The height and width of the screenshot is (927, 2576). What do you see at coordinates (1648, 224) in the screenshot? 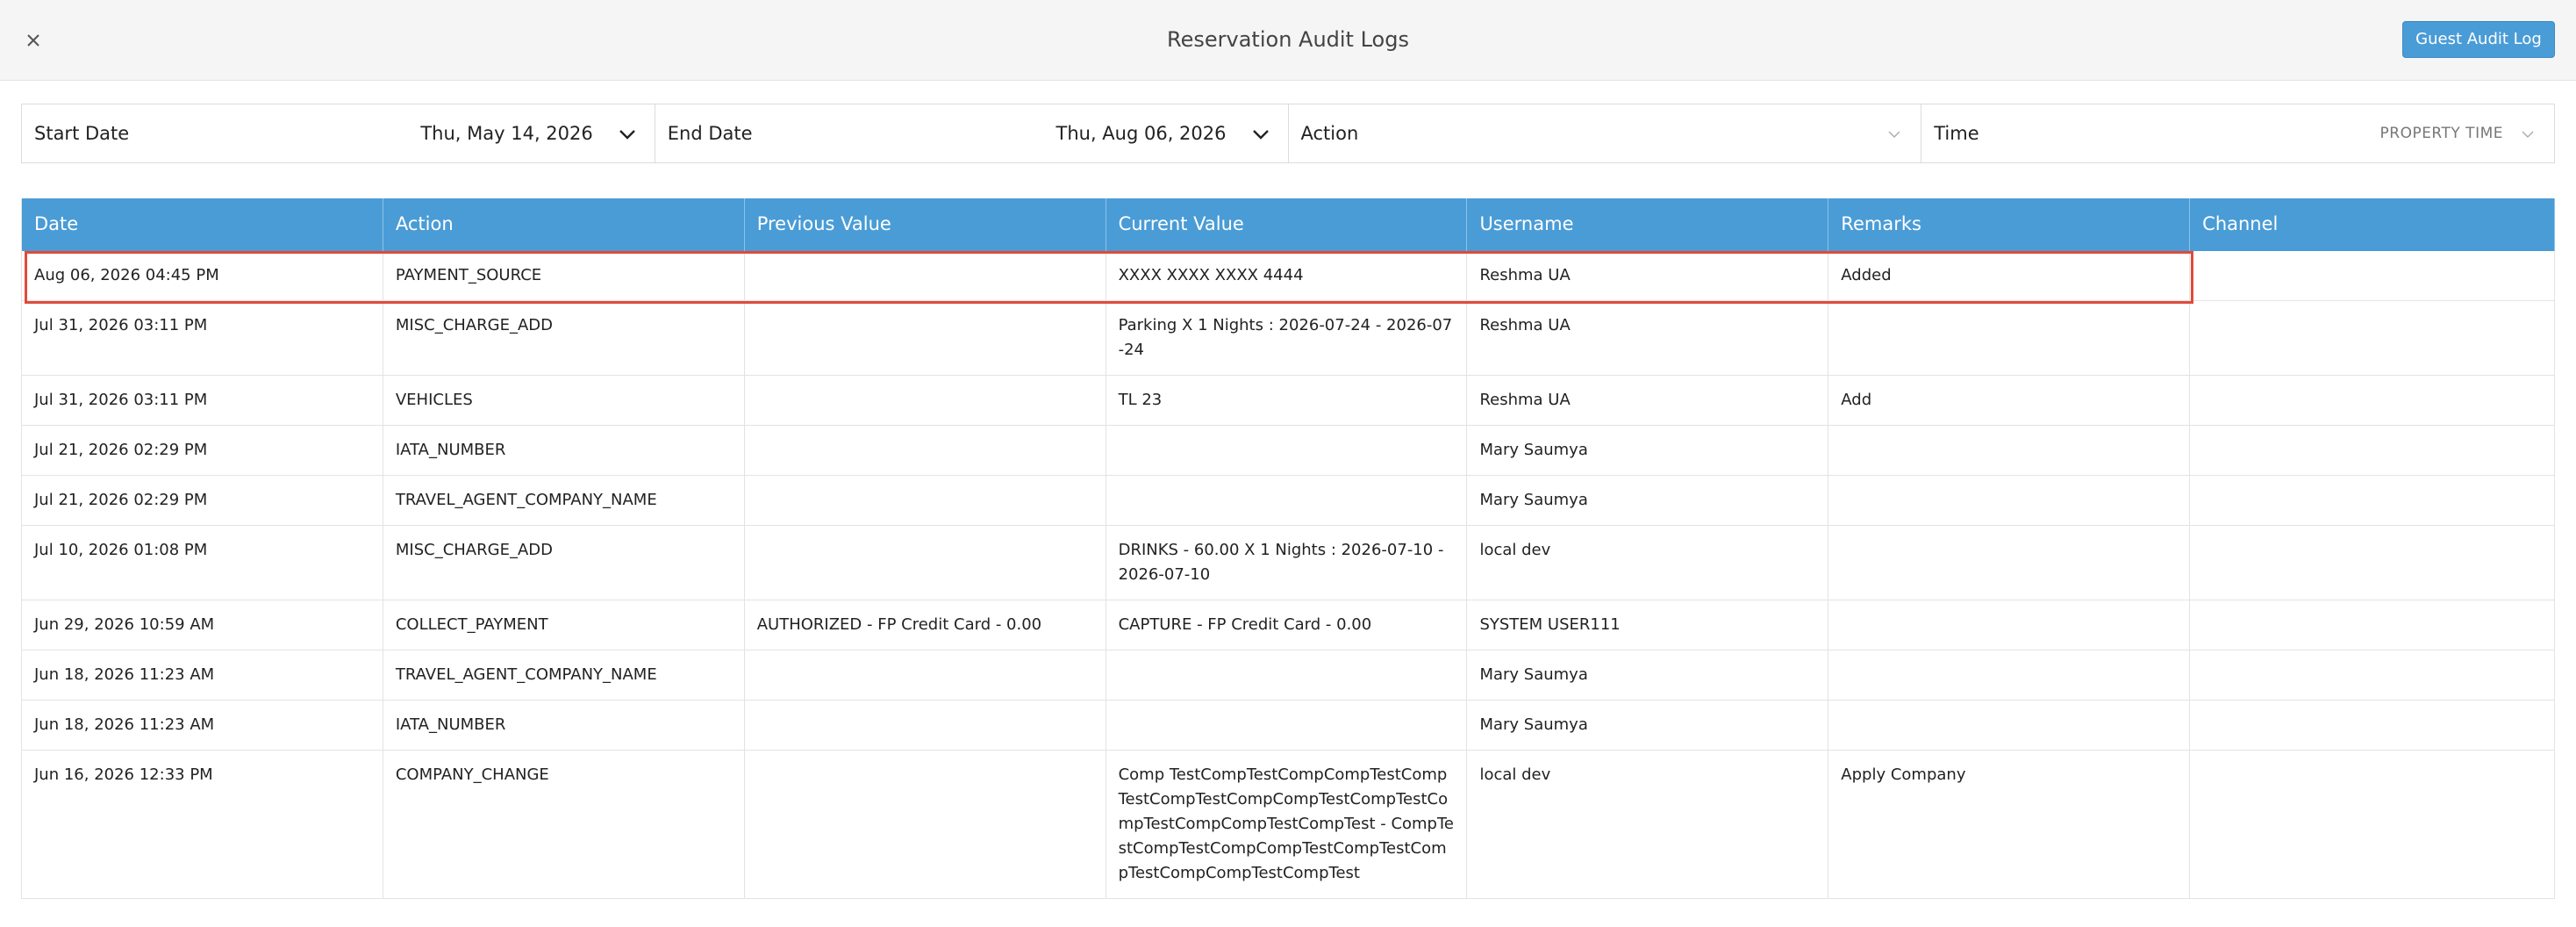
I see `column-header-username: Username` at bounding box center [1648, 224].